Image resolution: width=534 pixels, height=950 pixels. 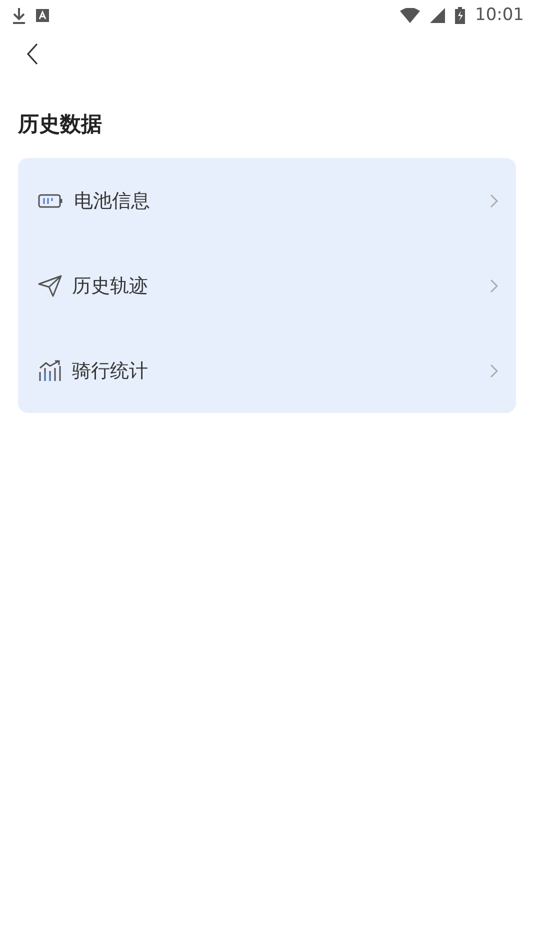 I want to click on signal-icon, so click(x=437, y=15).